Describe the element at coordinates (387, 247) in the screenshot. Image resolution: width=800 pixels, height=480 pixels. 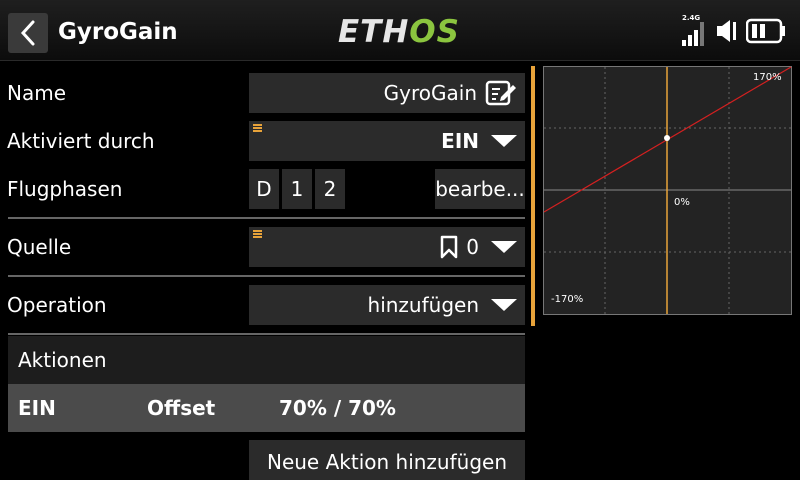
I see `source-dropdown: 0` at that location.